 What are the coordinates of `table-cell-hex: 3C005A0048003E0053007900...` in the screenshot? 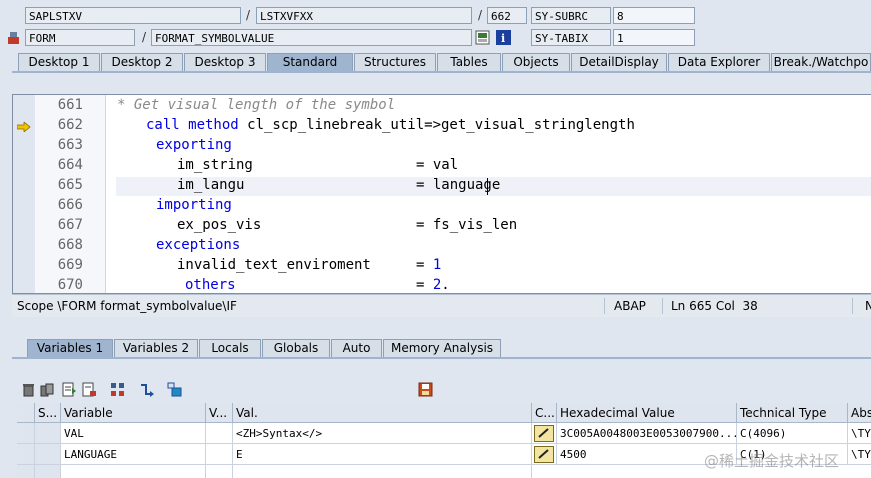 It's located at (647, 433).